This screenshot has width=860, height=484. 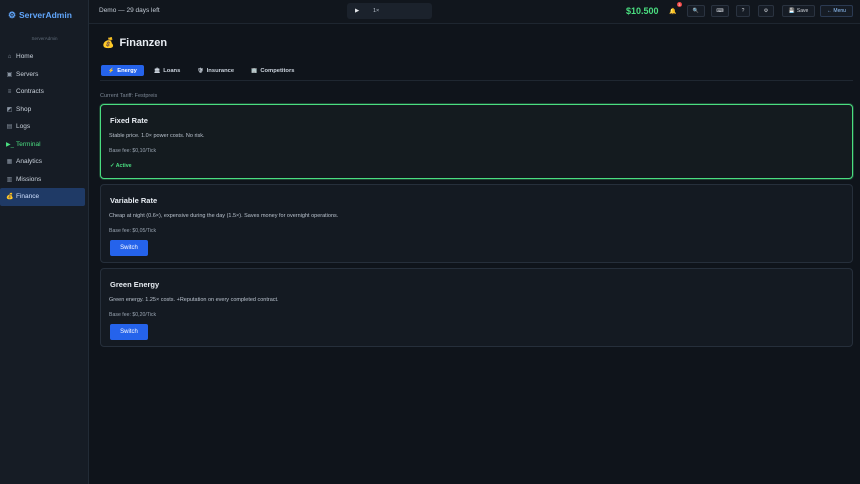 I want to click on analytics-icon: ▦, so click(x=9, y=162).